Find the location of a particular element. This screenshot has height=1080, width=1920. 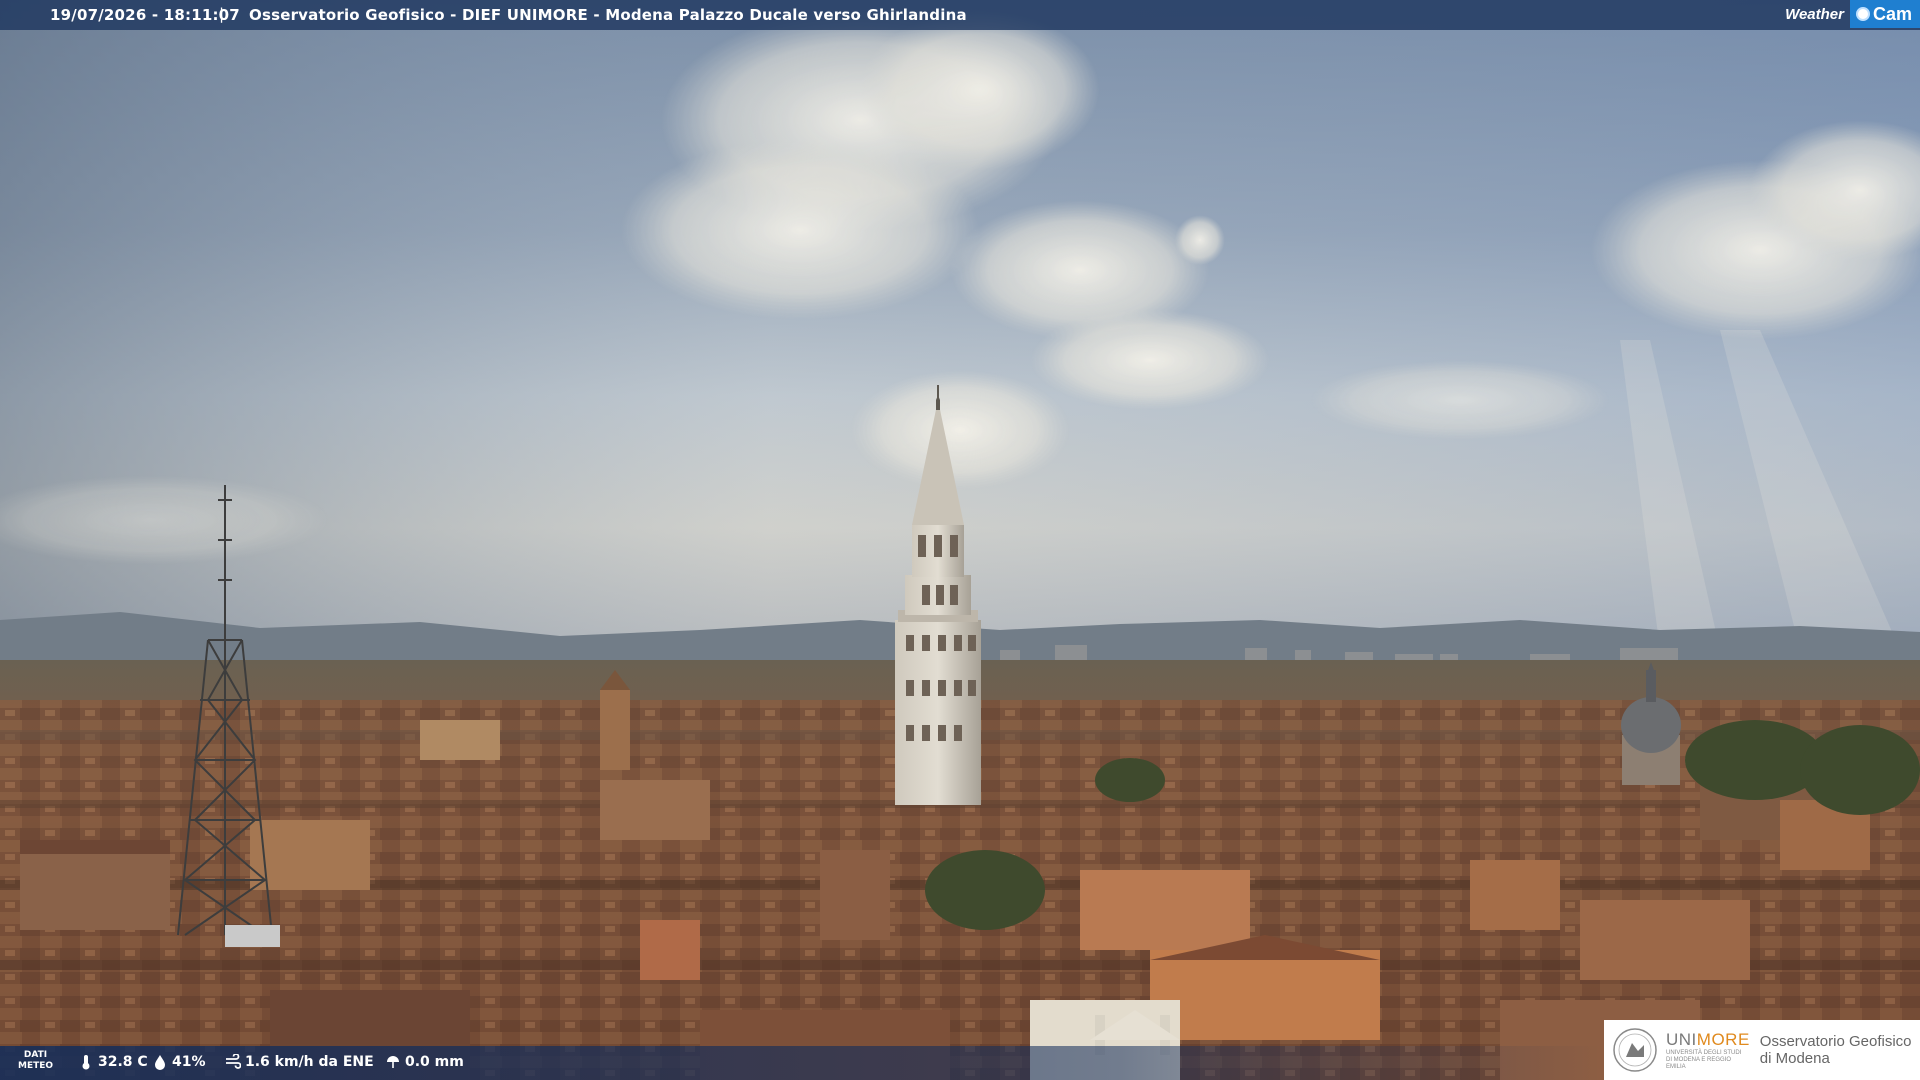

unimore-suffix: MORE is located at coordinates (1723, 1039).